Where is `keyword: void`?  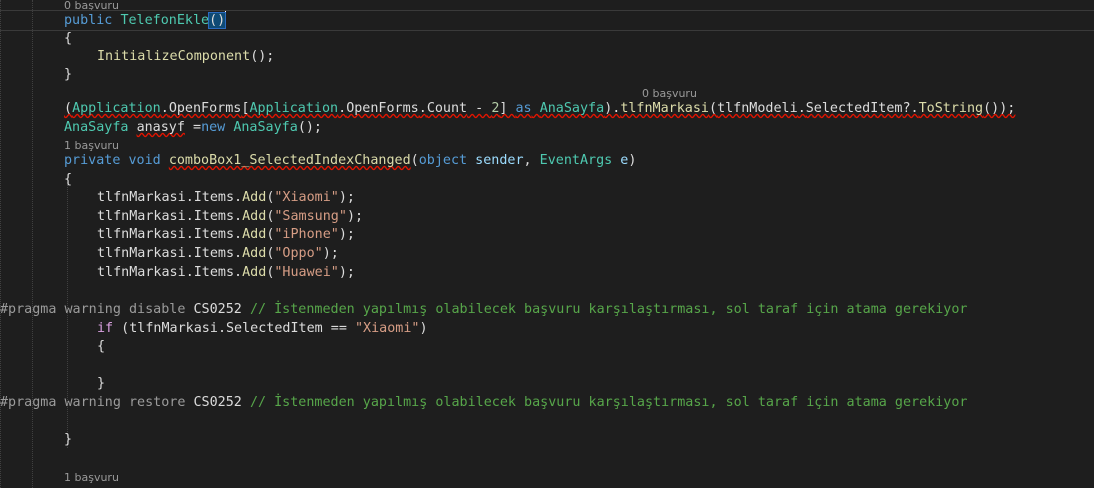
keyword: void is located at coordinates (144, 160).